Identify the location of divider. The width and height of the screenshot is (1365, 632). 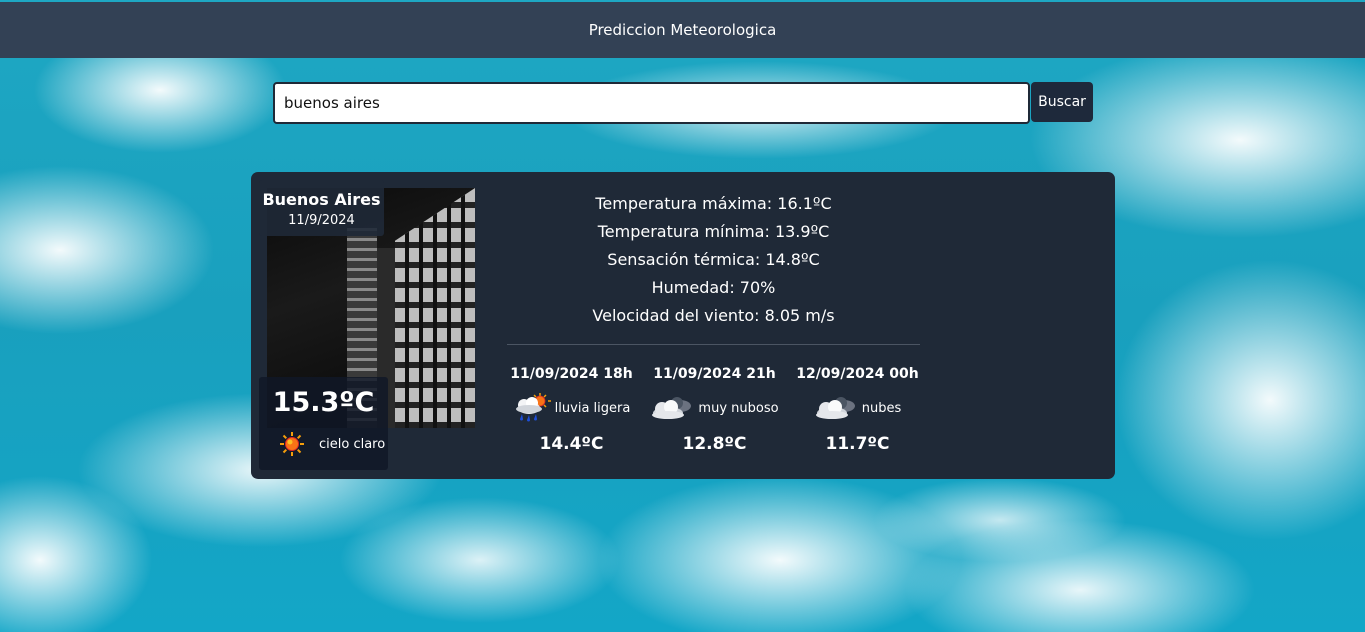
(713, 344).